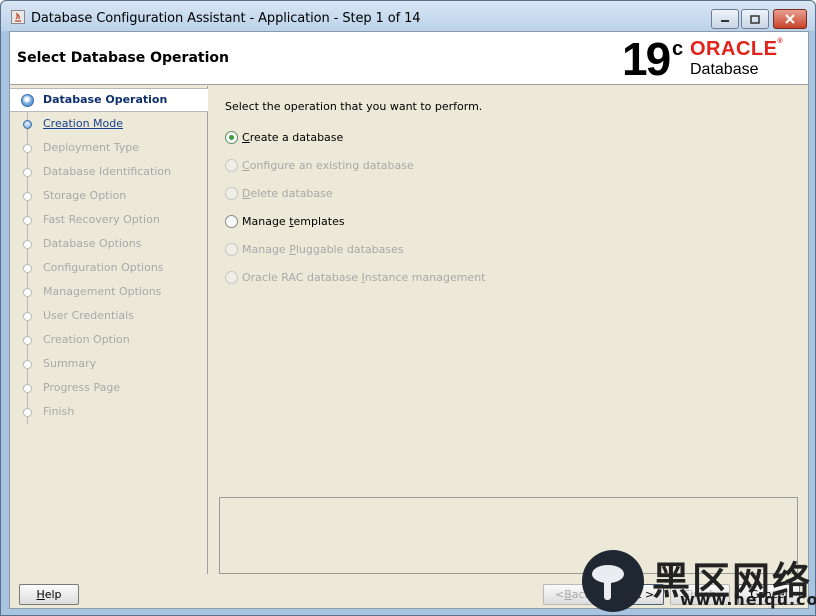 The width and height of the screenshot is (816, 616). I want to click on nav-step: Creation Mode, so click(109, 124).